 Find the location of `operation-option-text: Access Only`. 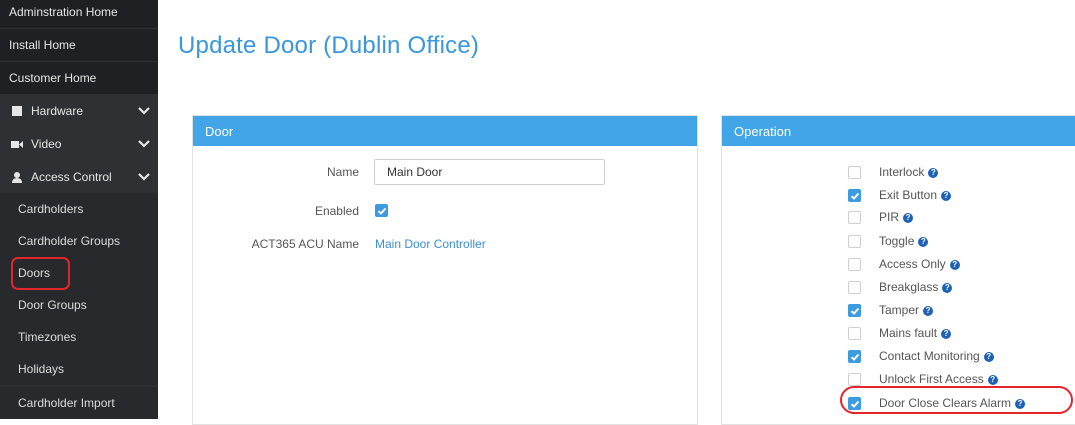

operation-option-text: Access Only is located at coordinates (912, 264).